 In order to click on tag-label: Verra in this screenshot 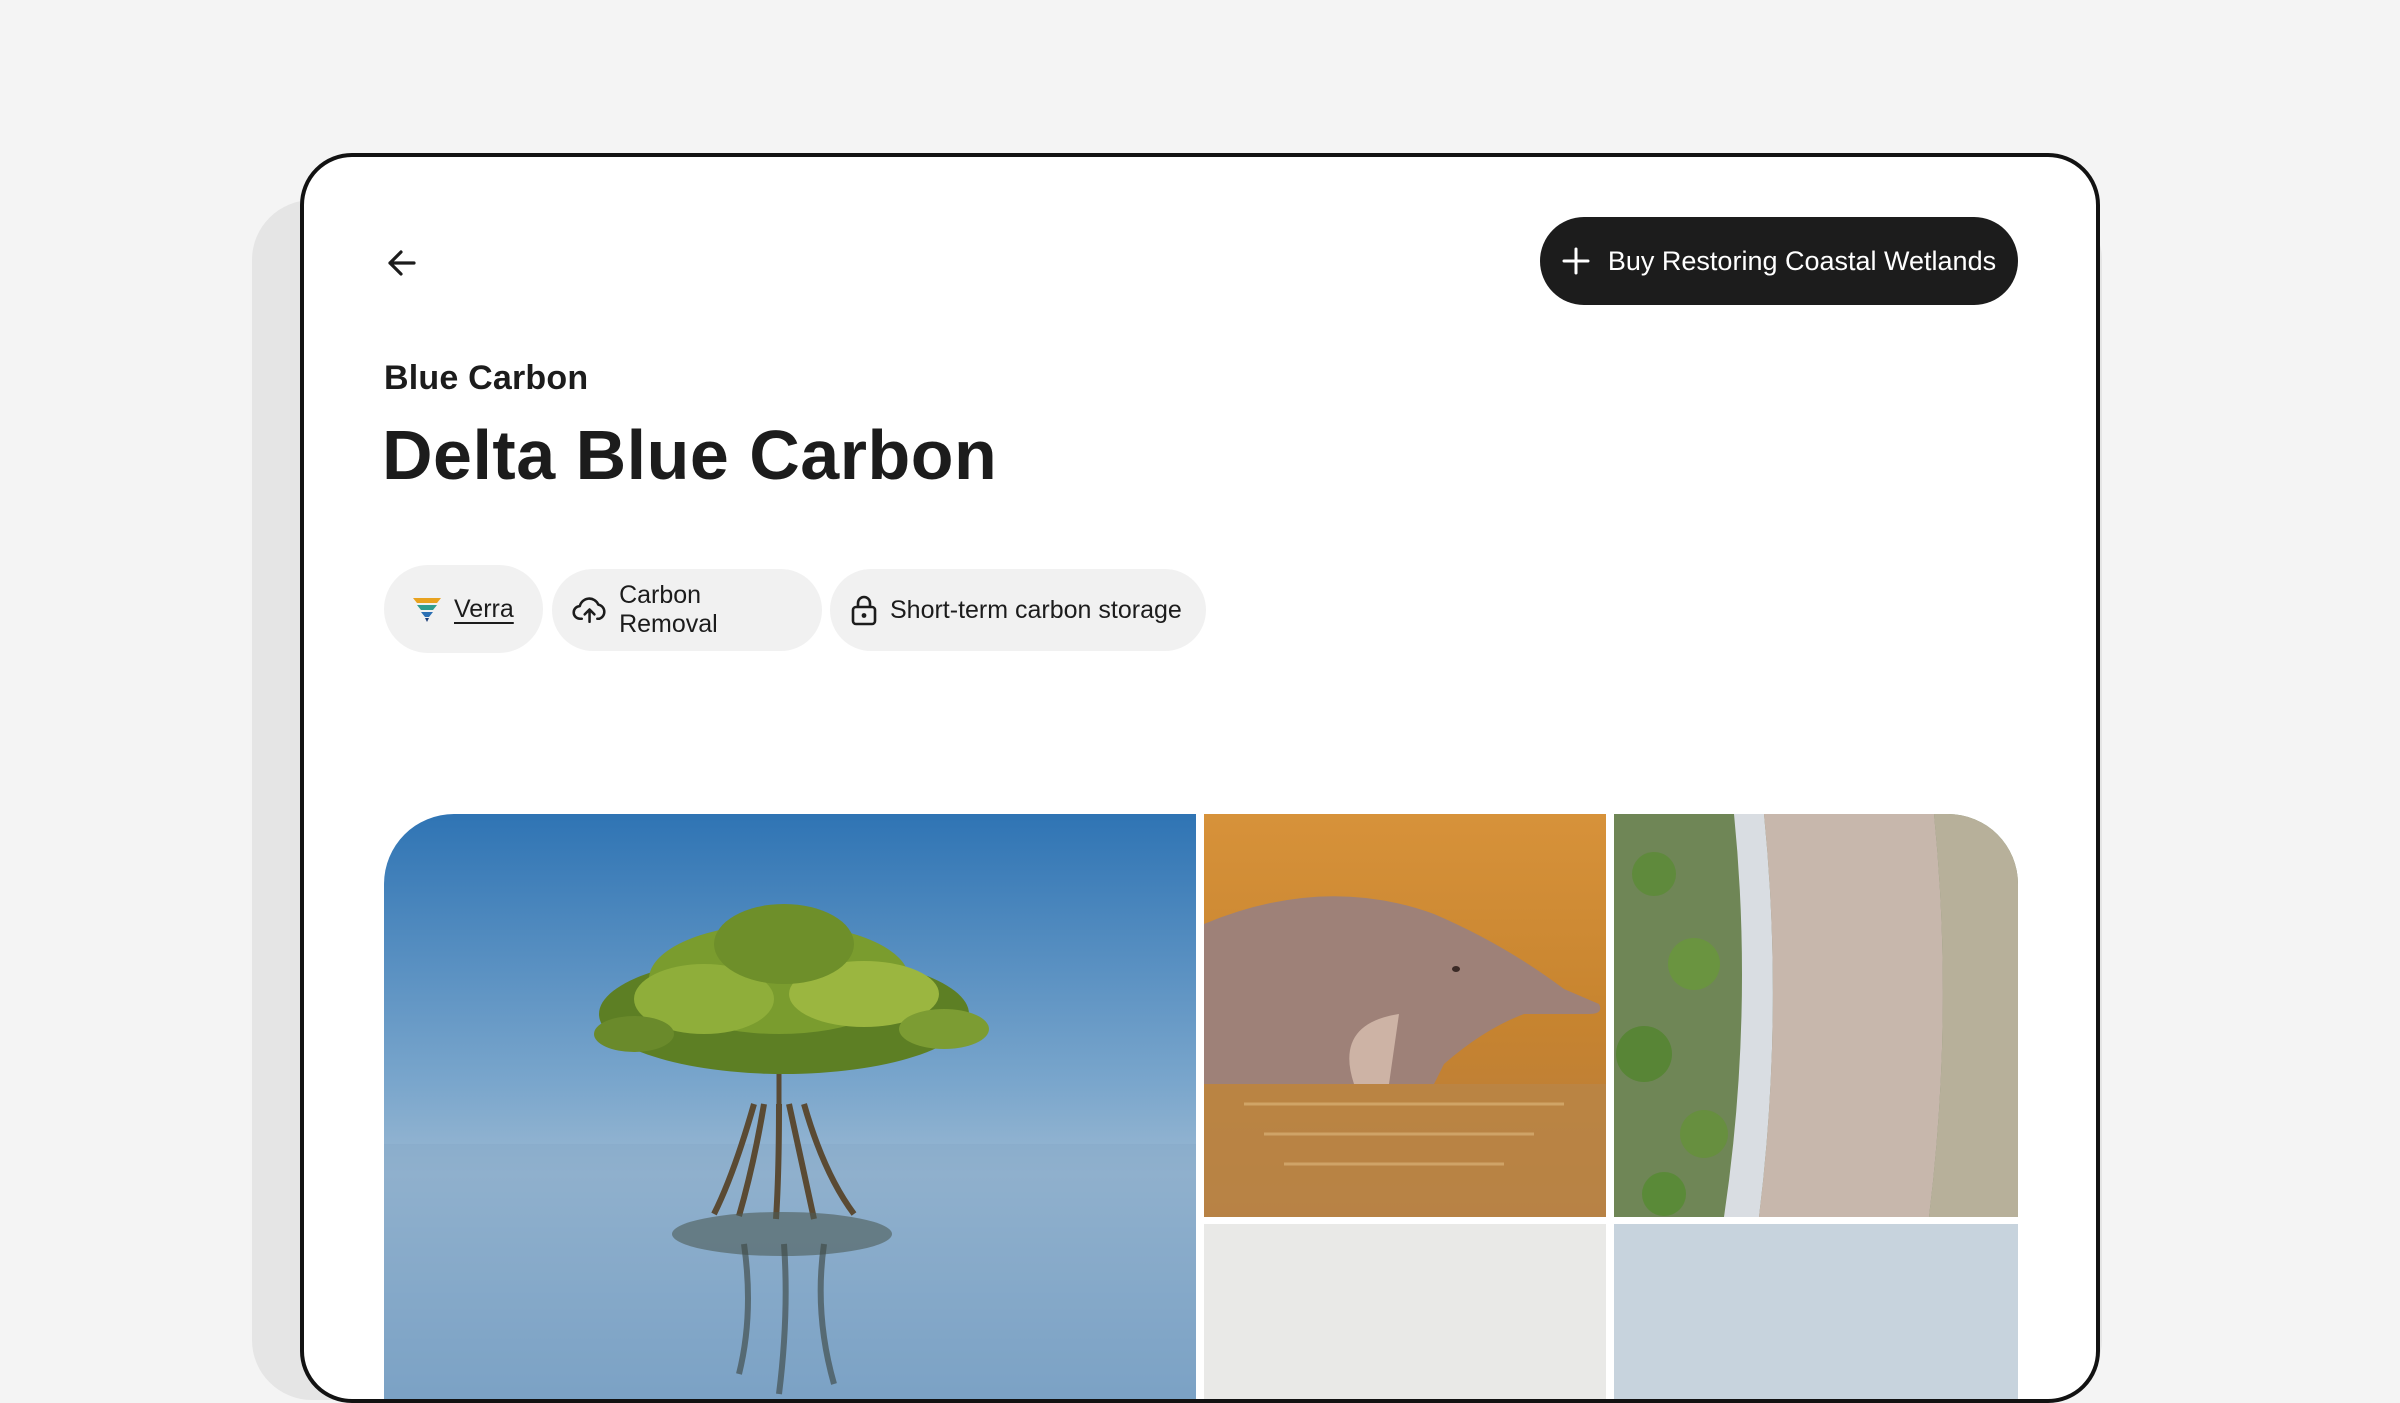, I will do `click(484, 608)`.